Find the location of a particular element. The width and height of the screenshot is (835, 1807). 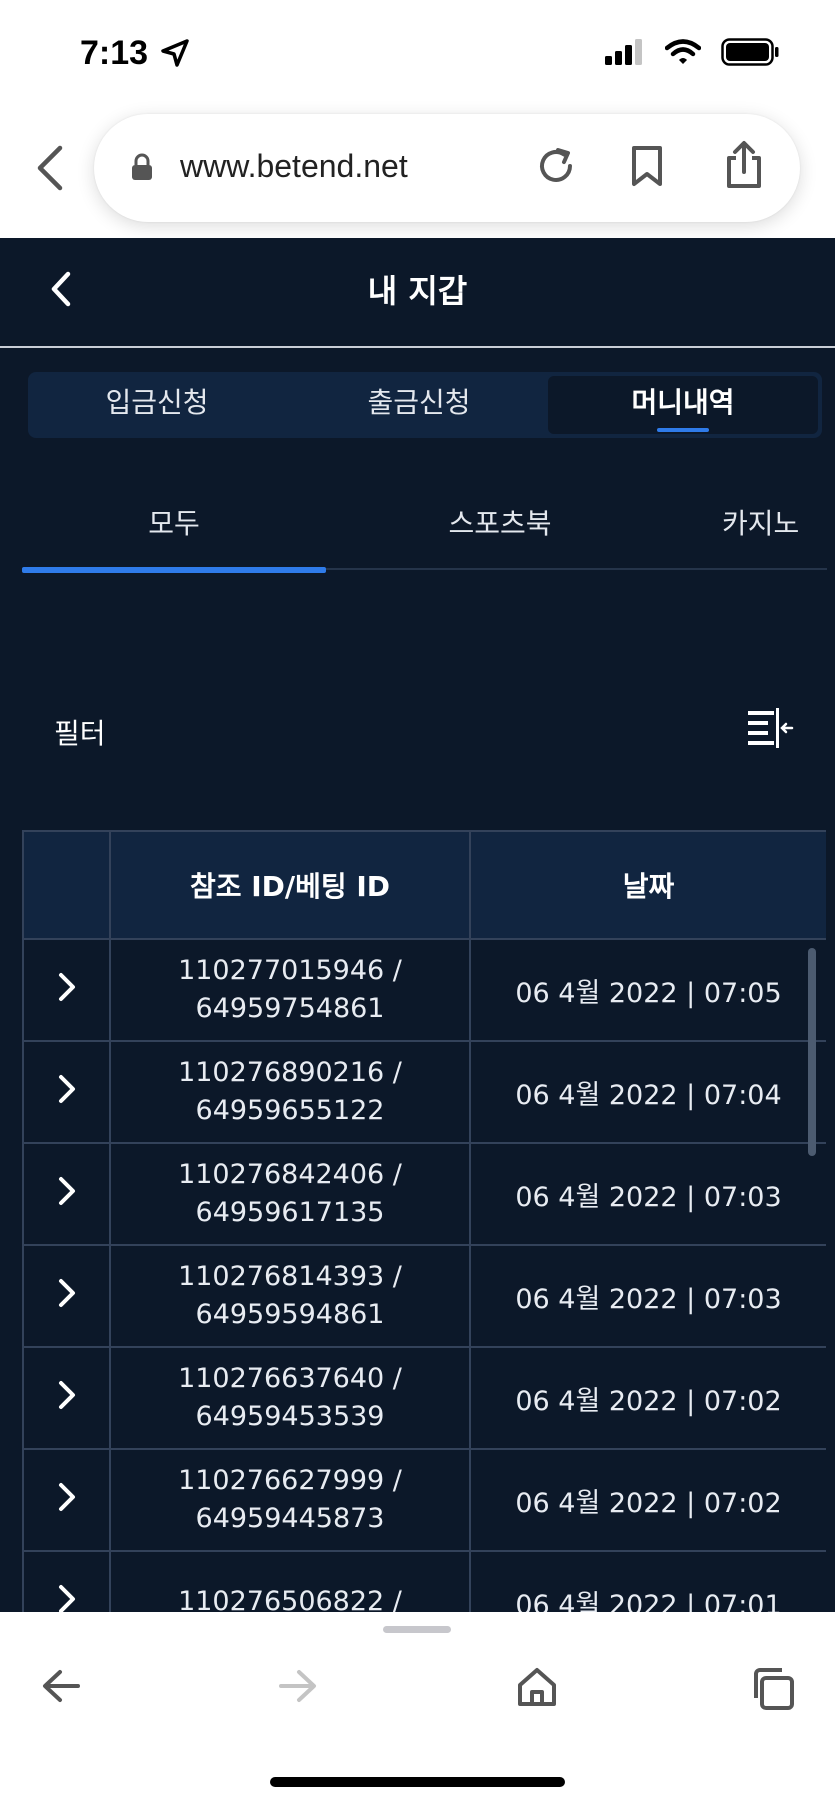

url-text: www.betend.net is located at coordinates (294, 166).